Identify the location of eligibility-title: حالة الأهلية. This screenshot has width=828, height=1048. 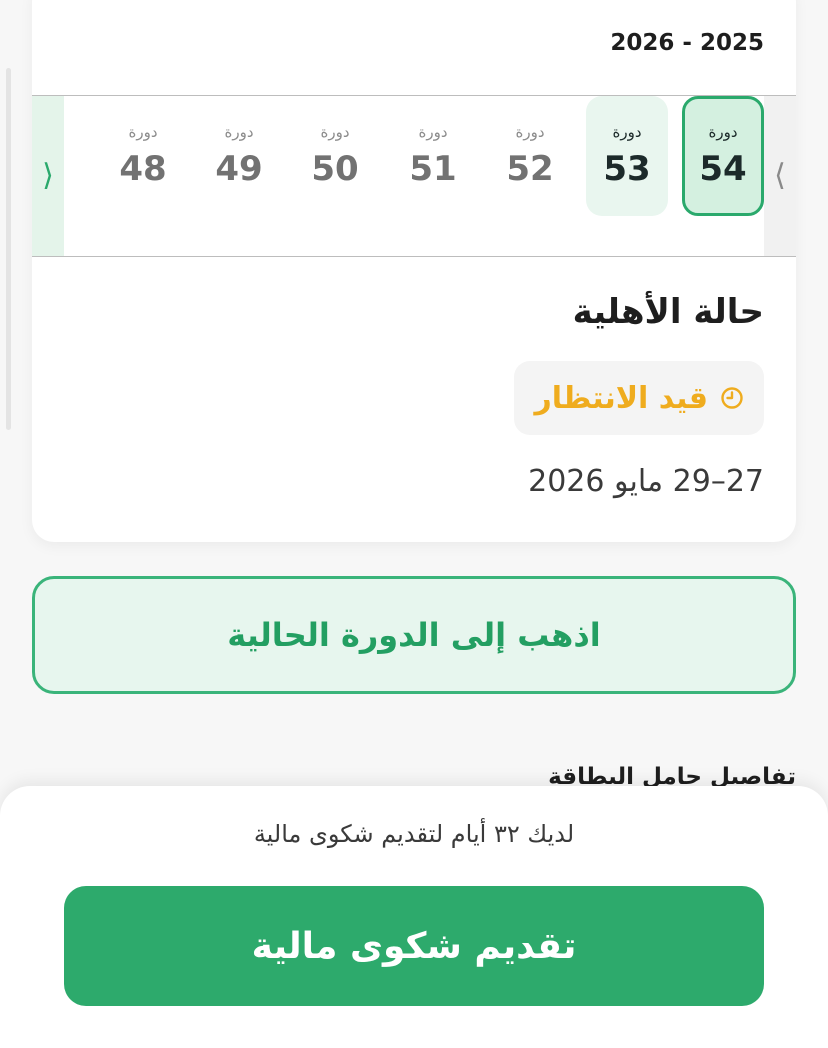
(668, 312).